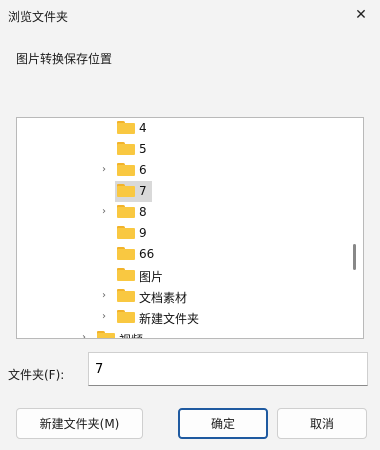 This screenshot has width=380, height=450. I want to click on ok-button: 确定, so click(223, 423).